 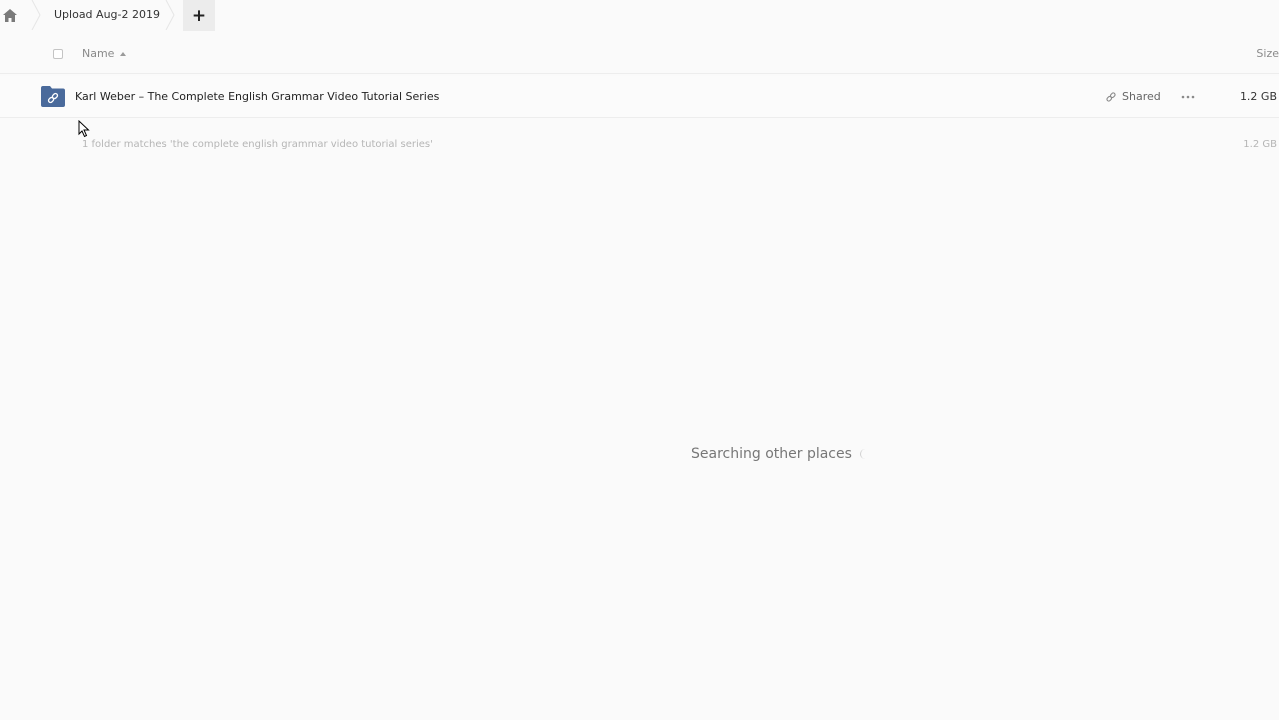 I want to click on more-icon, so click(x=1188, y=97).